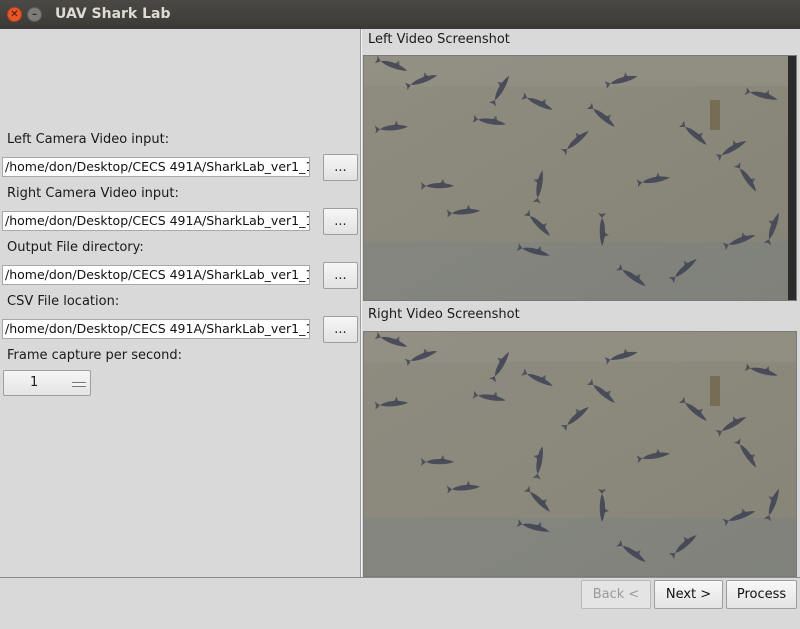  What do you see at coordinates (113, 14) in the screenshot?
I see `window-title: UAV Shark Lab` at bounding box center [113, 14].